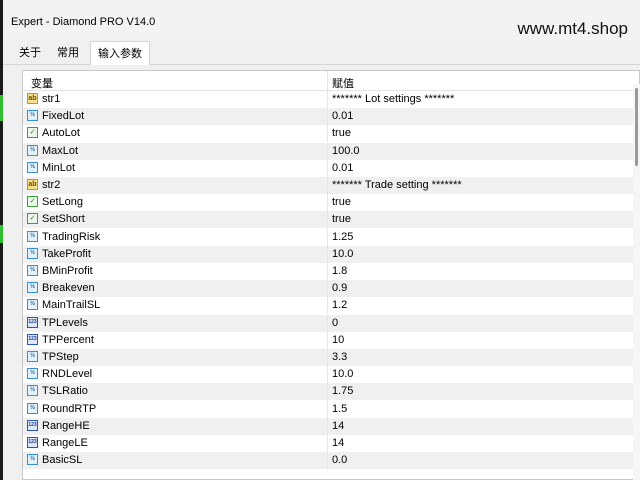 The width and height of the screenshot is (640, 480). What do you see at coordinates (331, 340) in the screenshot?
I see `parameter-row: 123 TPPercent 10` at bounding box center [331, 340].